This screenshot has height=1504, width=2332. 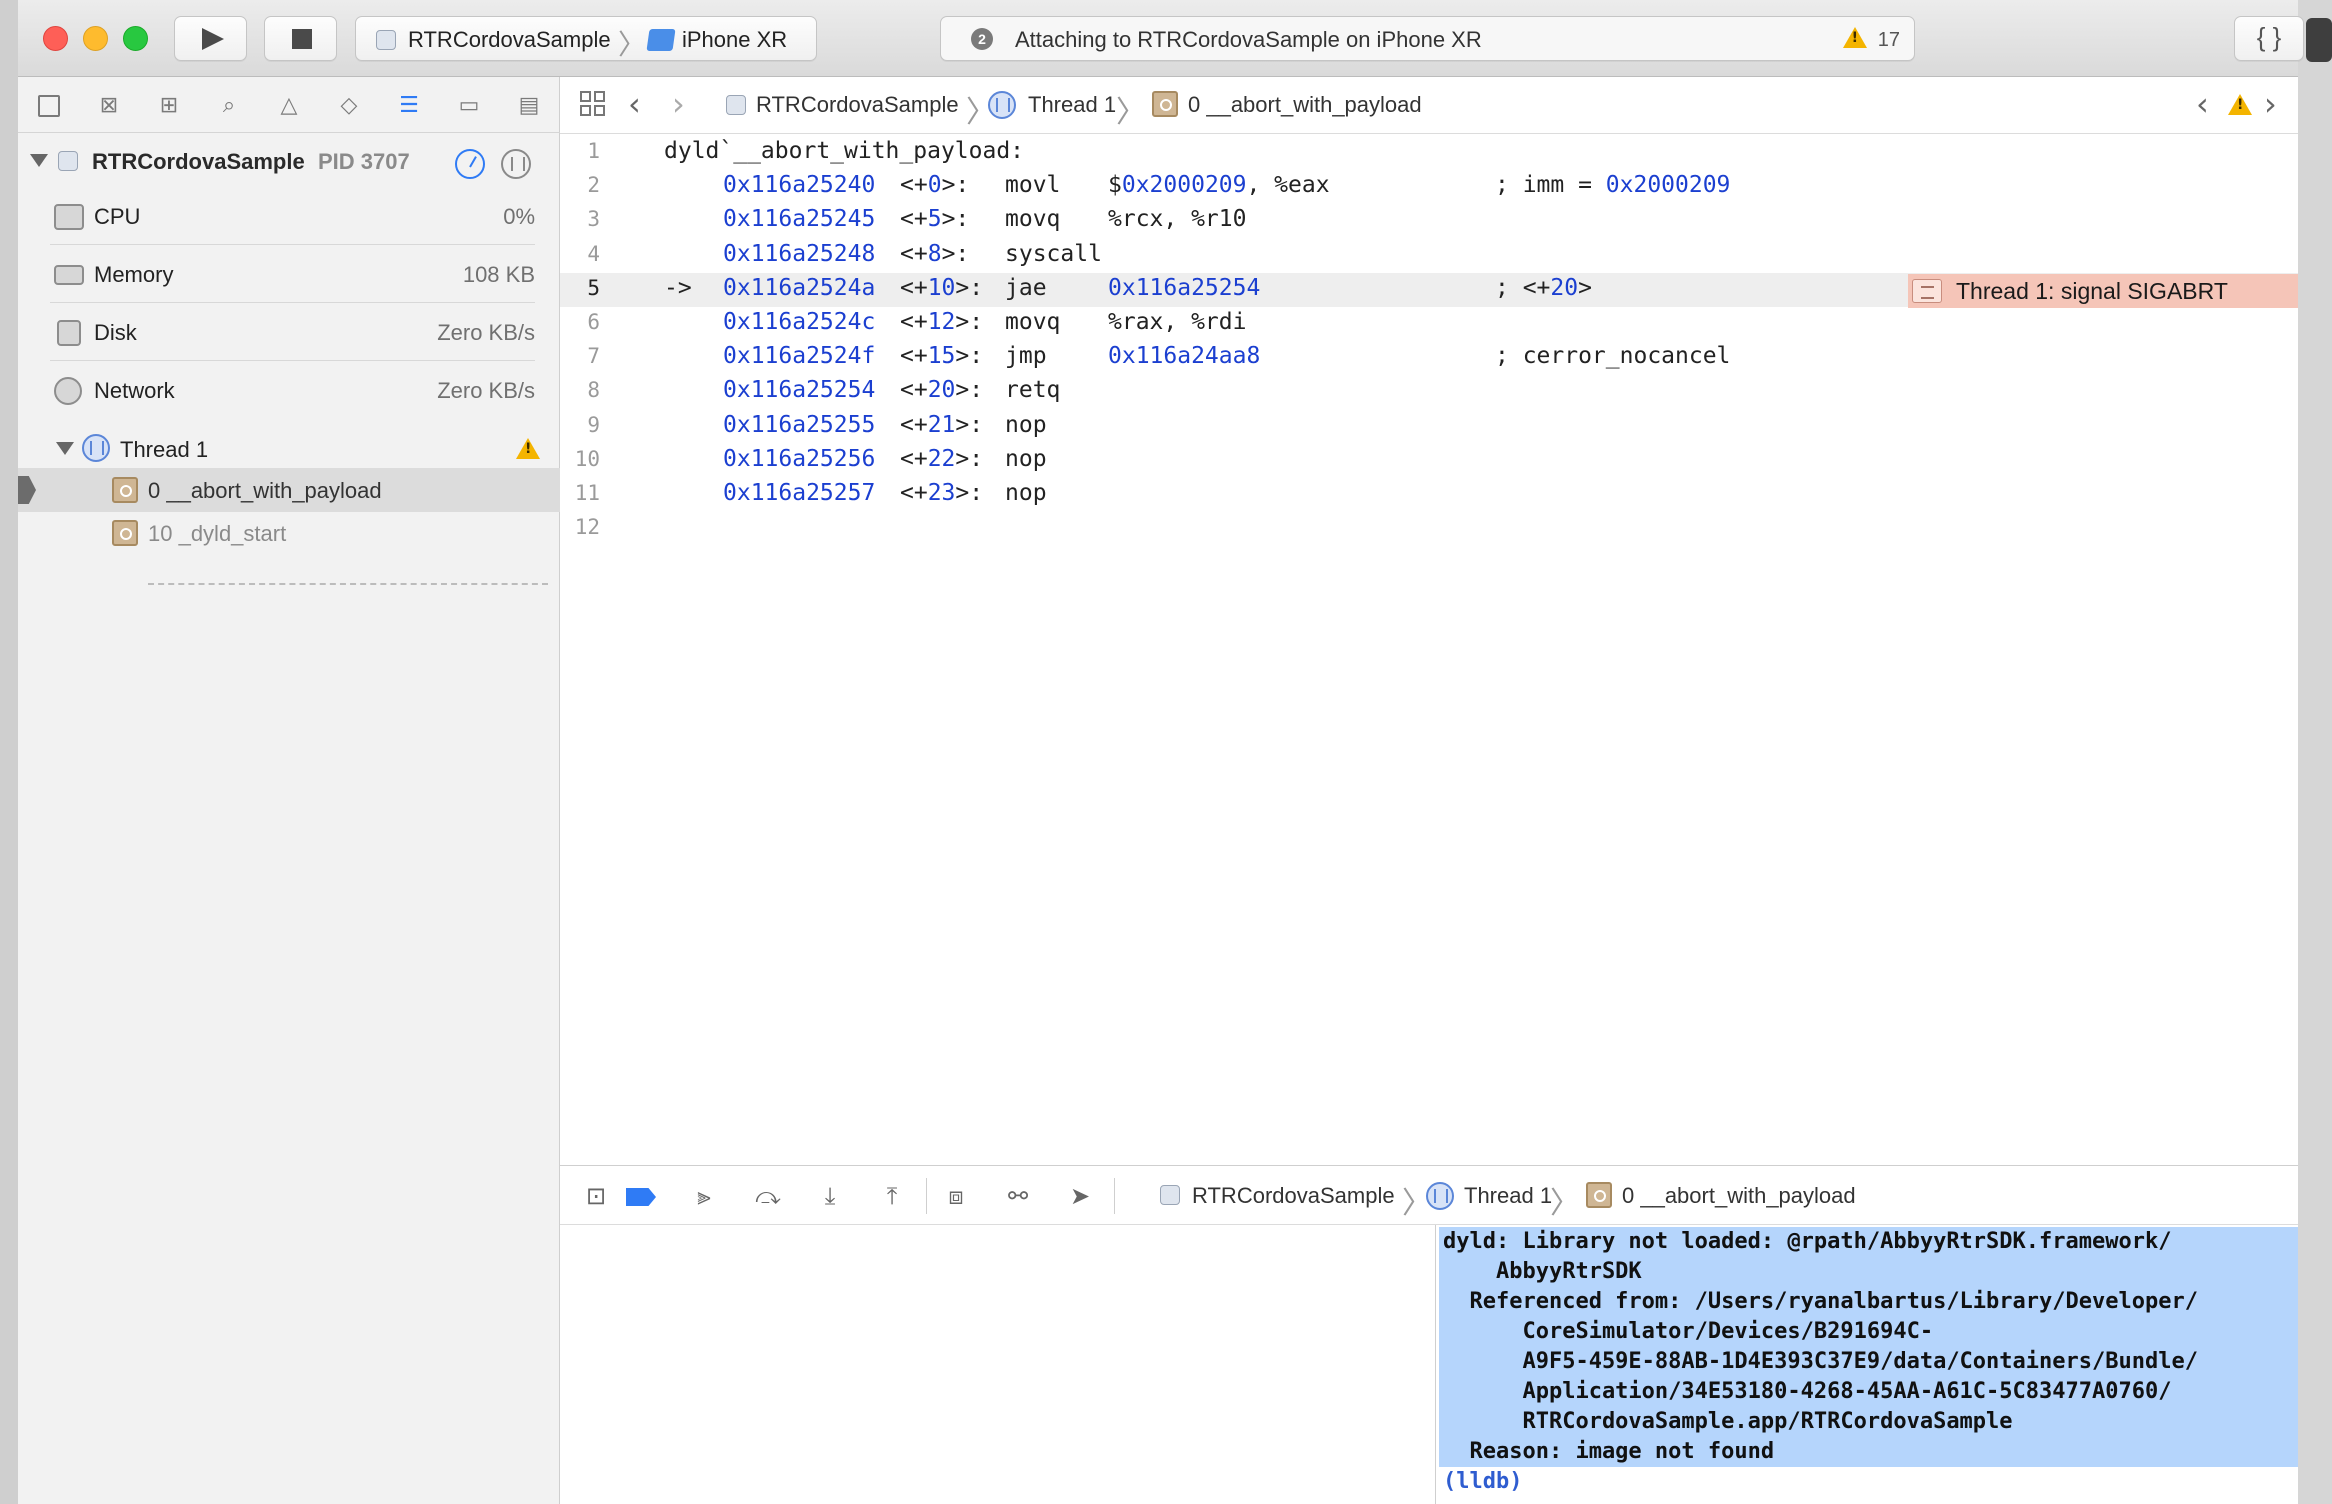 I want to click on code-review-button: { }, so click(x=2269, y=38).